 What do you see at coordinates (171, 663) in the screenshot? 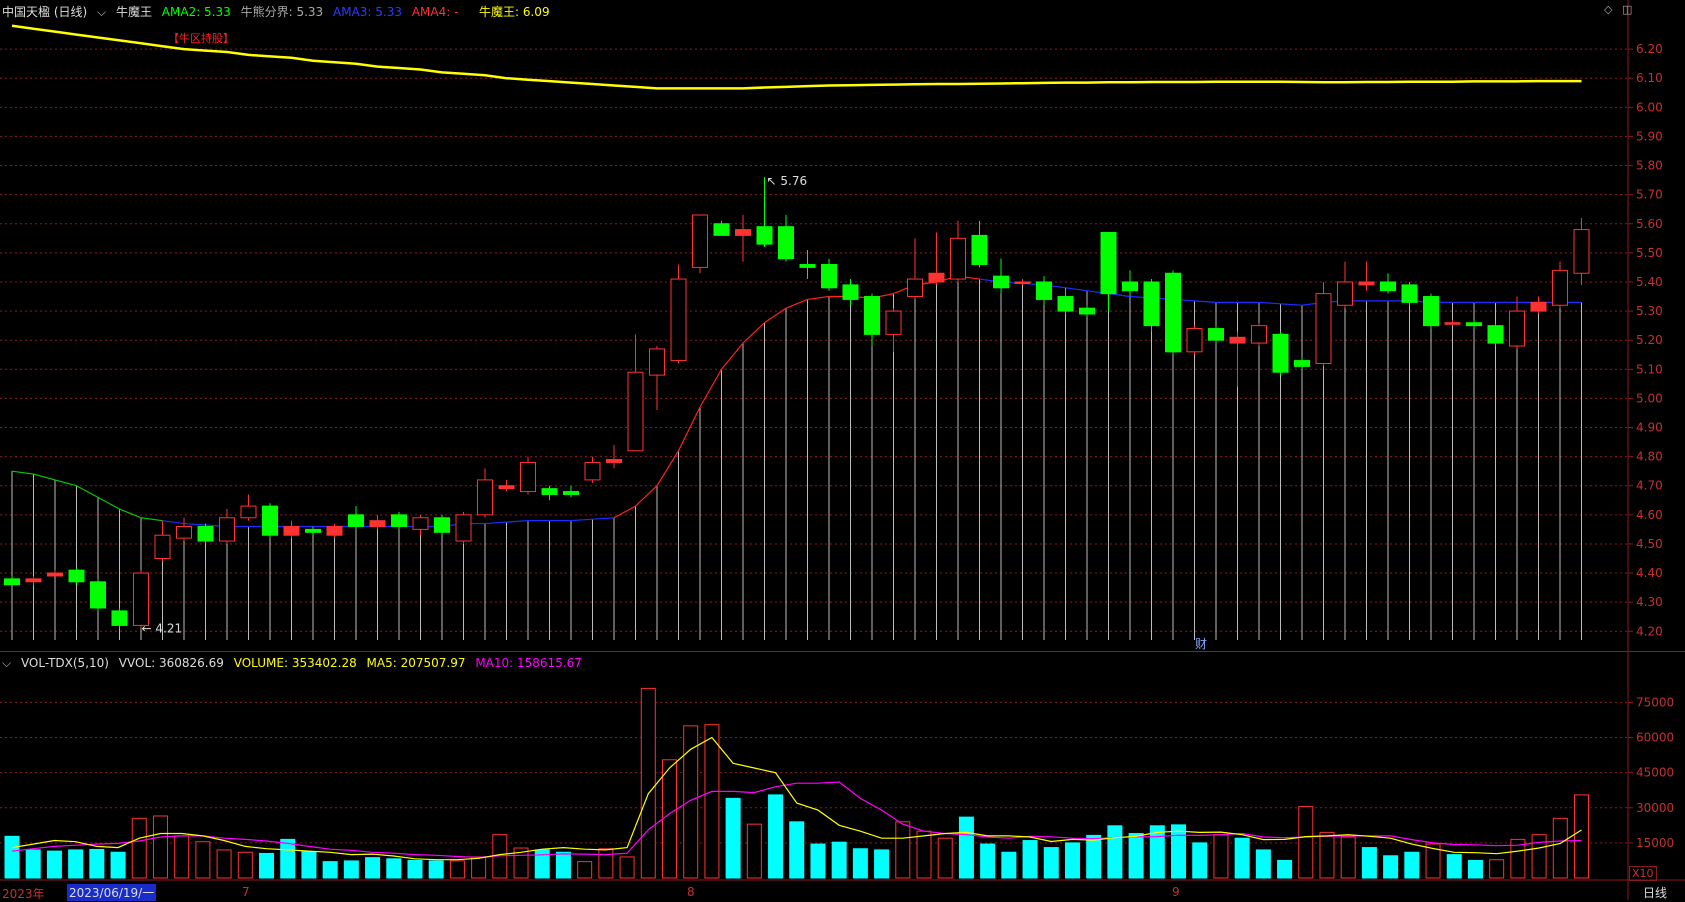
I see `vvol-value: VVOL: 360826.69` at bounding box center [171, 663].